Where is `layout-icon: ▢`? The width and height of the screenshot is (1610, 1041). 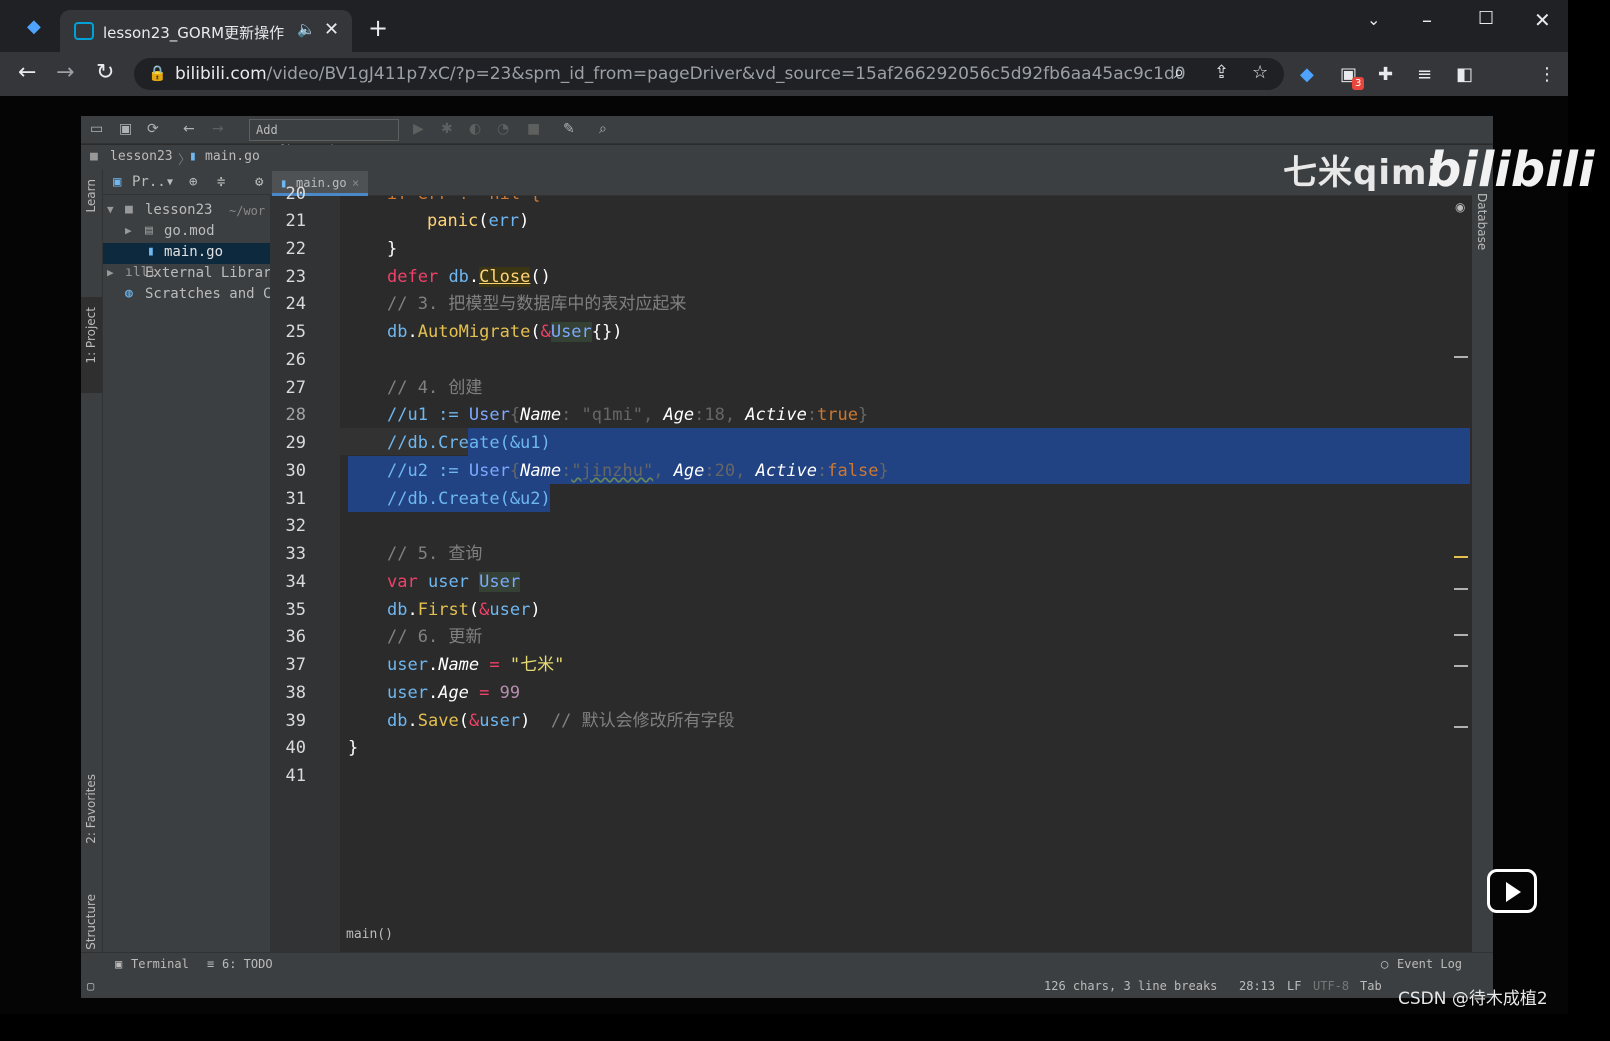
layout-icon: ▢ is located at coordinates (90, 986).